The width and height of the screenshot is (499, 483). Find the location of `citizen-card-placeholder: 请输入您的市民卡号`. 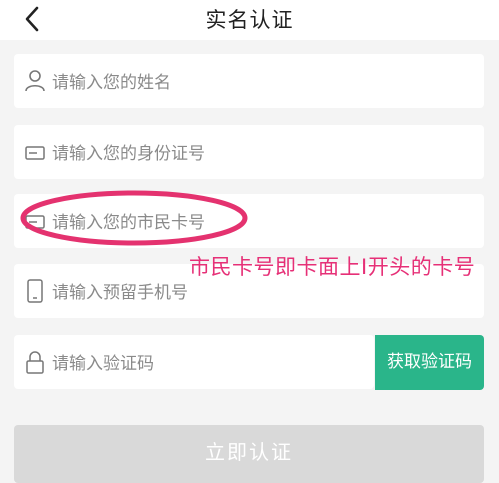

citizen-card-placeholder: 请输入您的市民卡号 is located at coordinates (128, 223).